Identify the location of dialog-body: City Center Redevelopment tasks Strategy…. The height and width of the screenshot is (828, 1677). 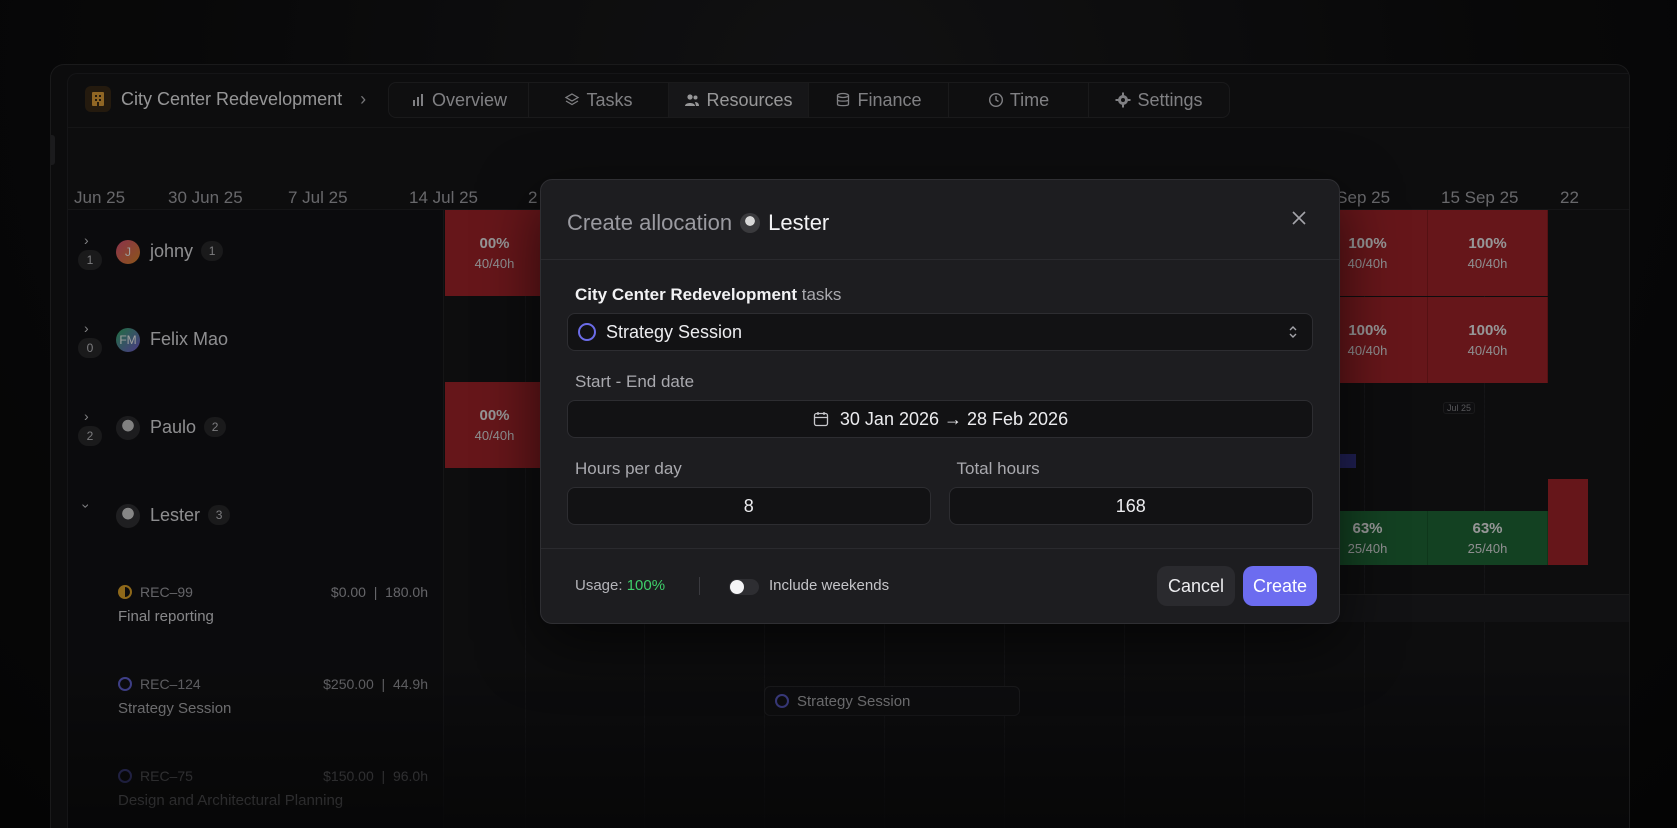
(940, 405).